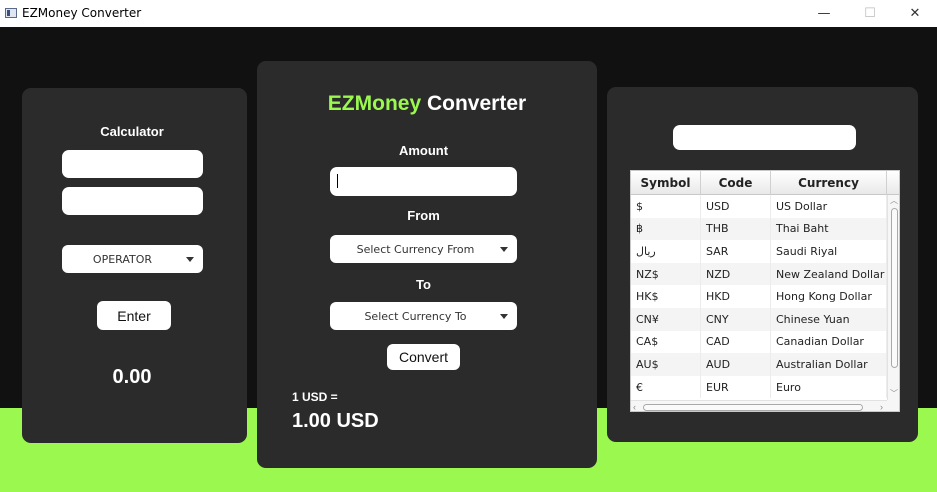 The height and width of the screenshot is (492, 937). What do you see at coordinates (335, 421) in the screenshot?
I see `conversion-result: 1.00 USD` at bounding box center [335, 421].